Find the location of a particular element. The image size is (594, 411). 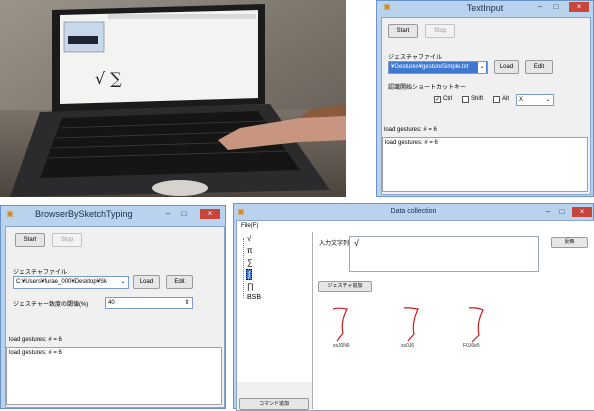

gesture-sample-label: ss0J6 is located at coordinates (408, 346).